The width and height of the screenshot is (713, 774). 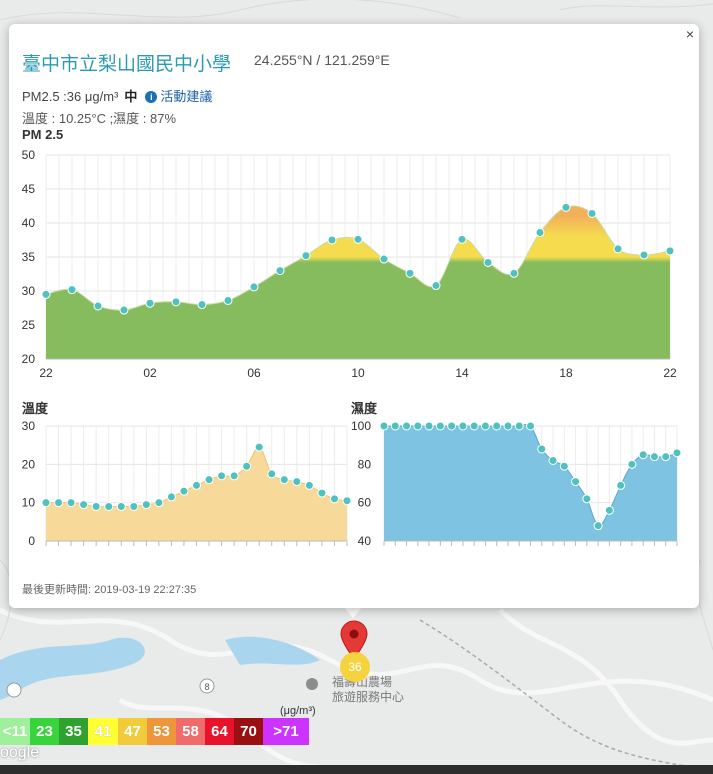 I want to click on legend-item: >71, so click(x=286, y=731).